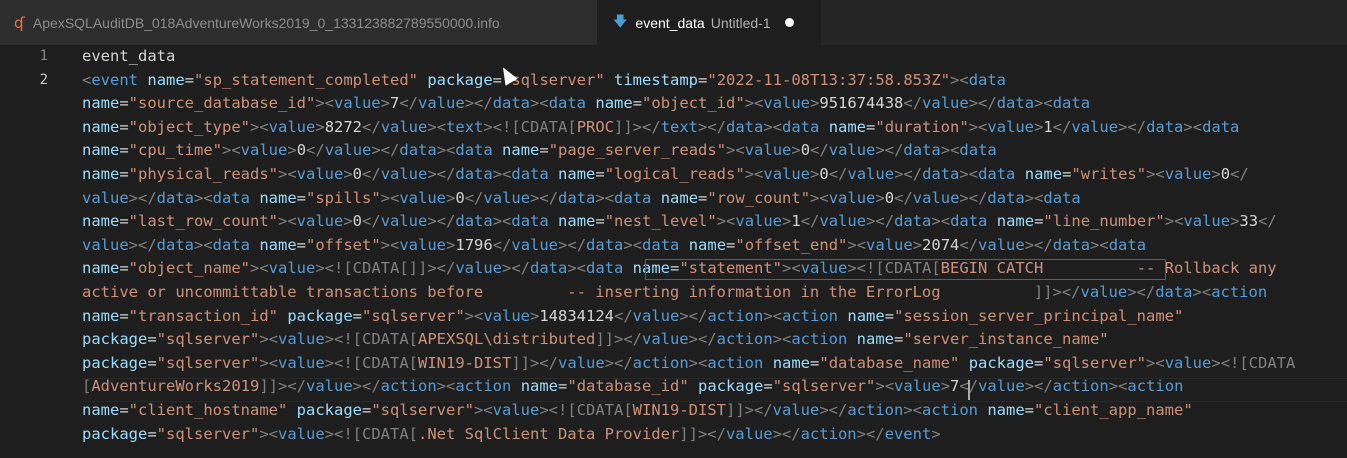 Image resolution: width=1347 pixels, height=458 pixels. I want to click on code-token: .Net SqlClient Data Provider, so click(549, 433).